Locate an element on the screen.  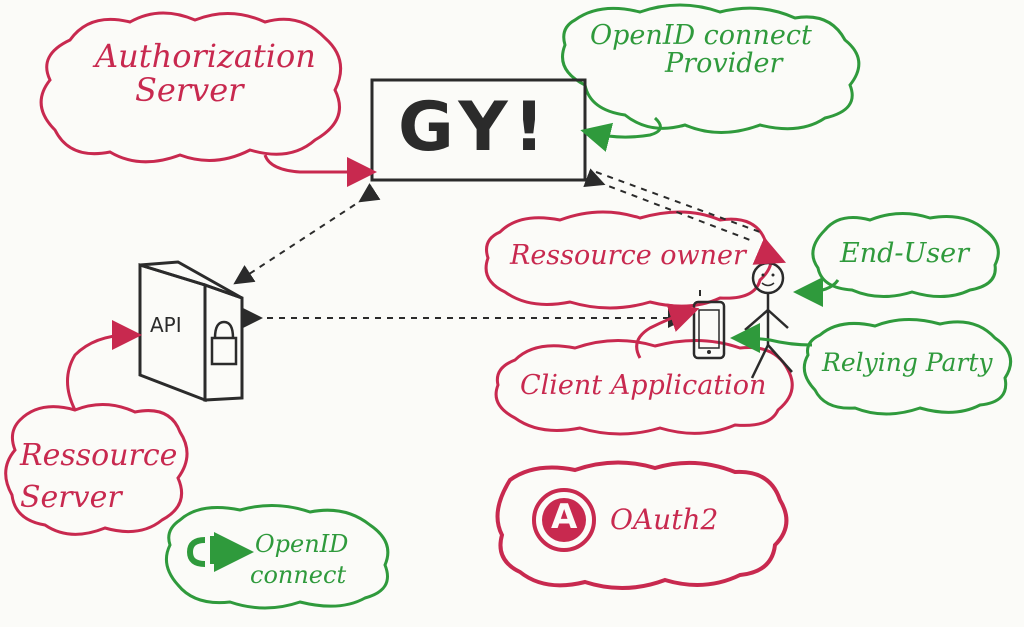
authorization-server-line1: Authorization is located at coordinates (205, 56).